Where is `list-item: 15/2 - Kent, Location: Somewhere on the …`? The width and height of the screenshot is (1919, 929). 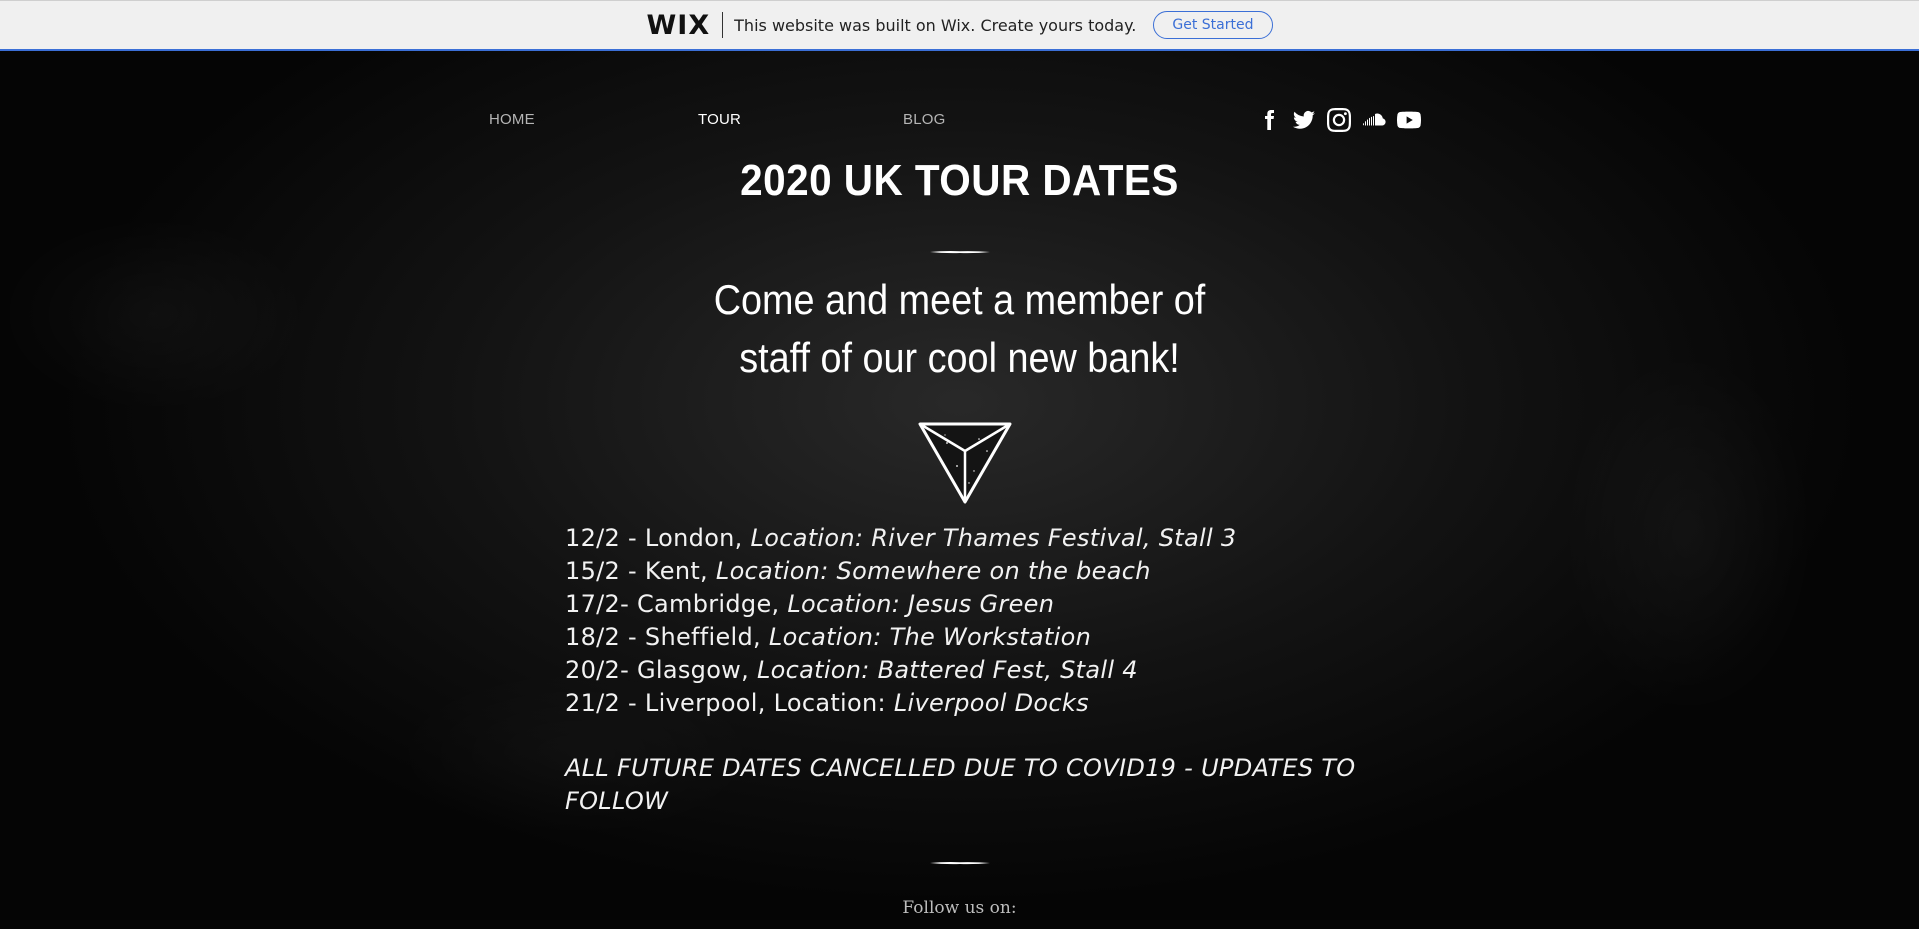 list-item: 15/2 - Kent, Location: Somewhere on the … is located at coordinates (858, 571).